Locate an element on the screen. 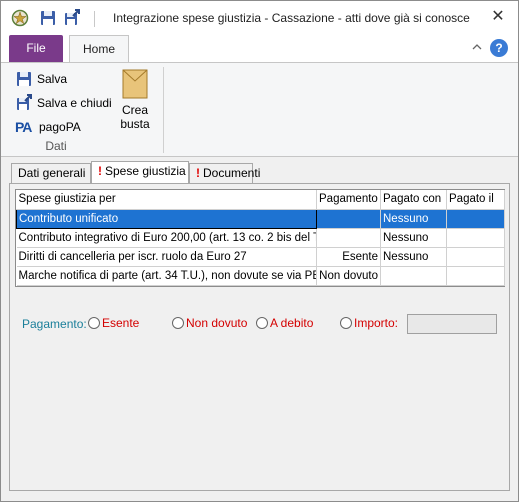 Image resolution: width=519 pixels, height=502 pixels. column-header: Pagato il is located at coordinates (475, 200).